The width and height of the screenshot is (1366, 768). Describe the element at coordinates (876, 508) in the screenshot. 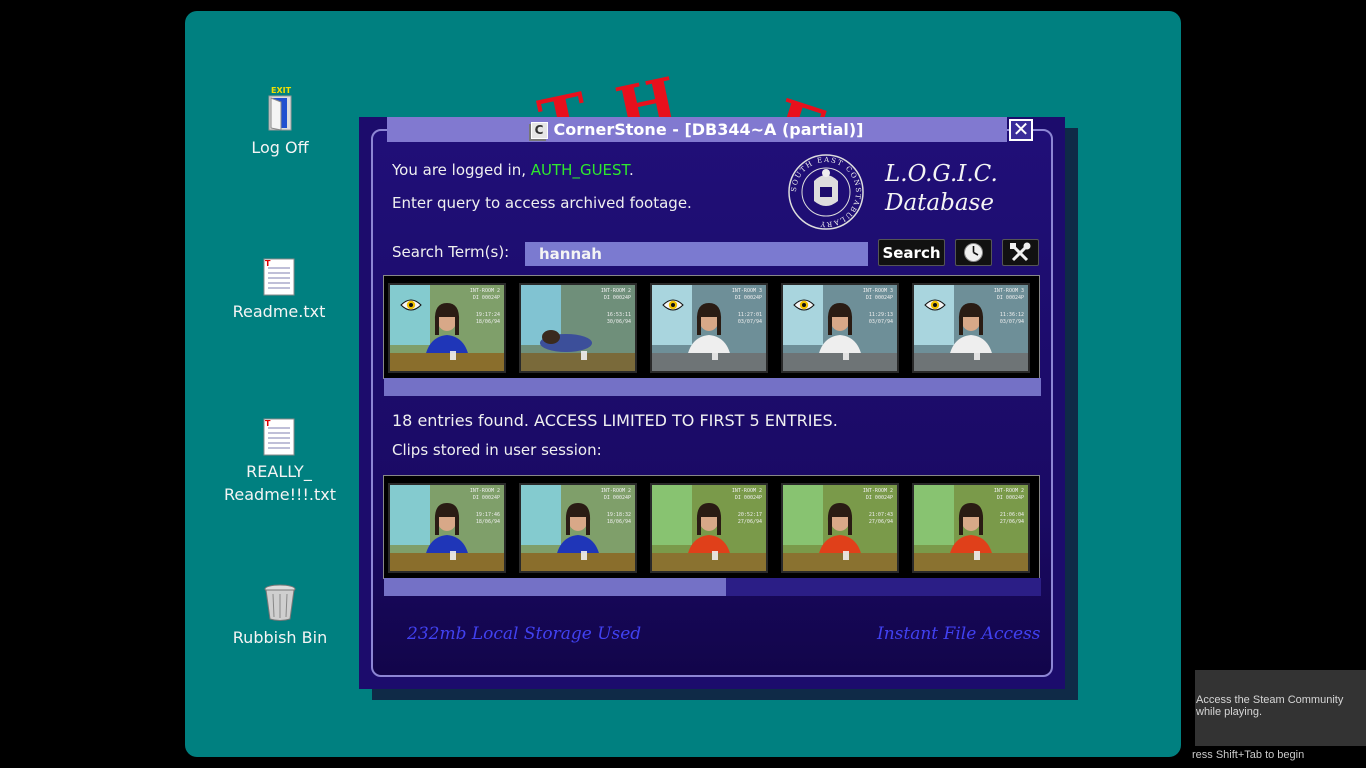

I see `timestamp-overlay: INT-ROOM 2 DI 00024P 21:07:43 27/06/94` at that location.